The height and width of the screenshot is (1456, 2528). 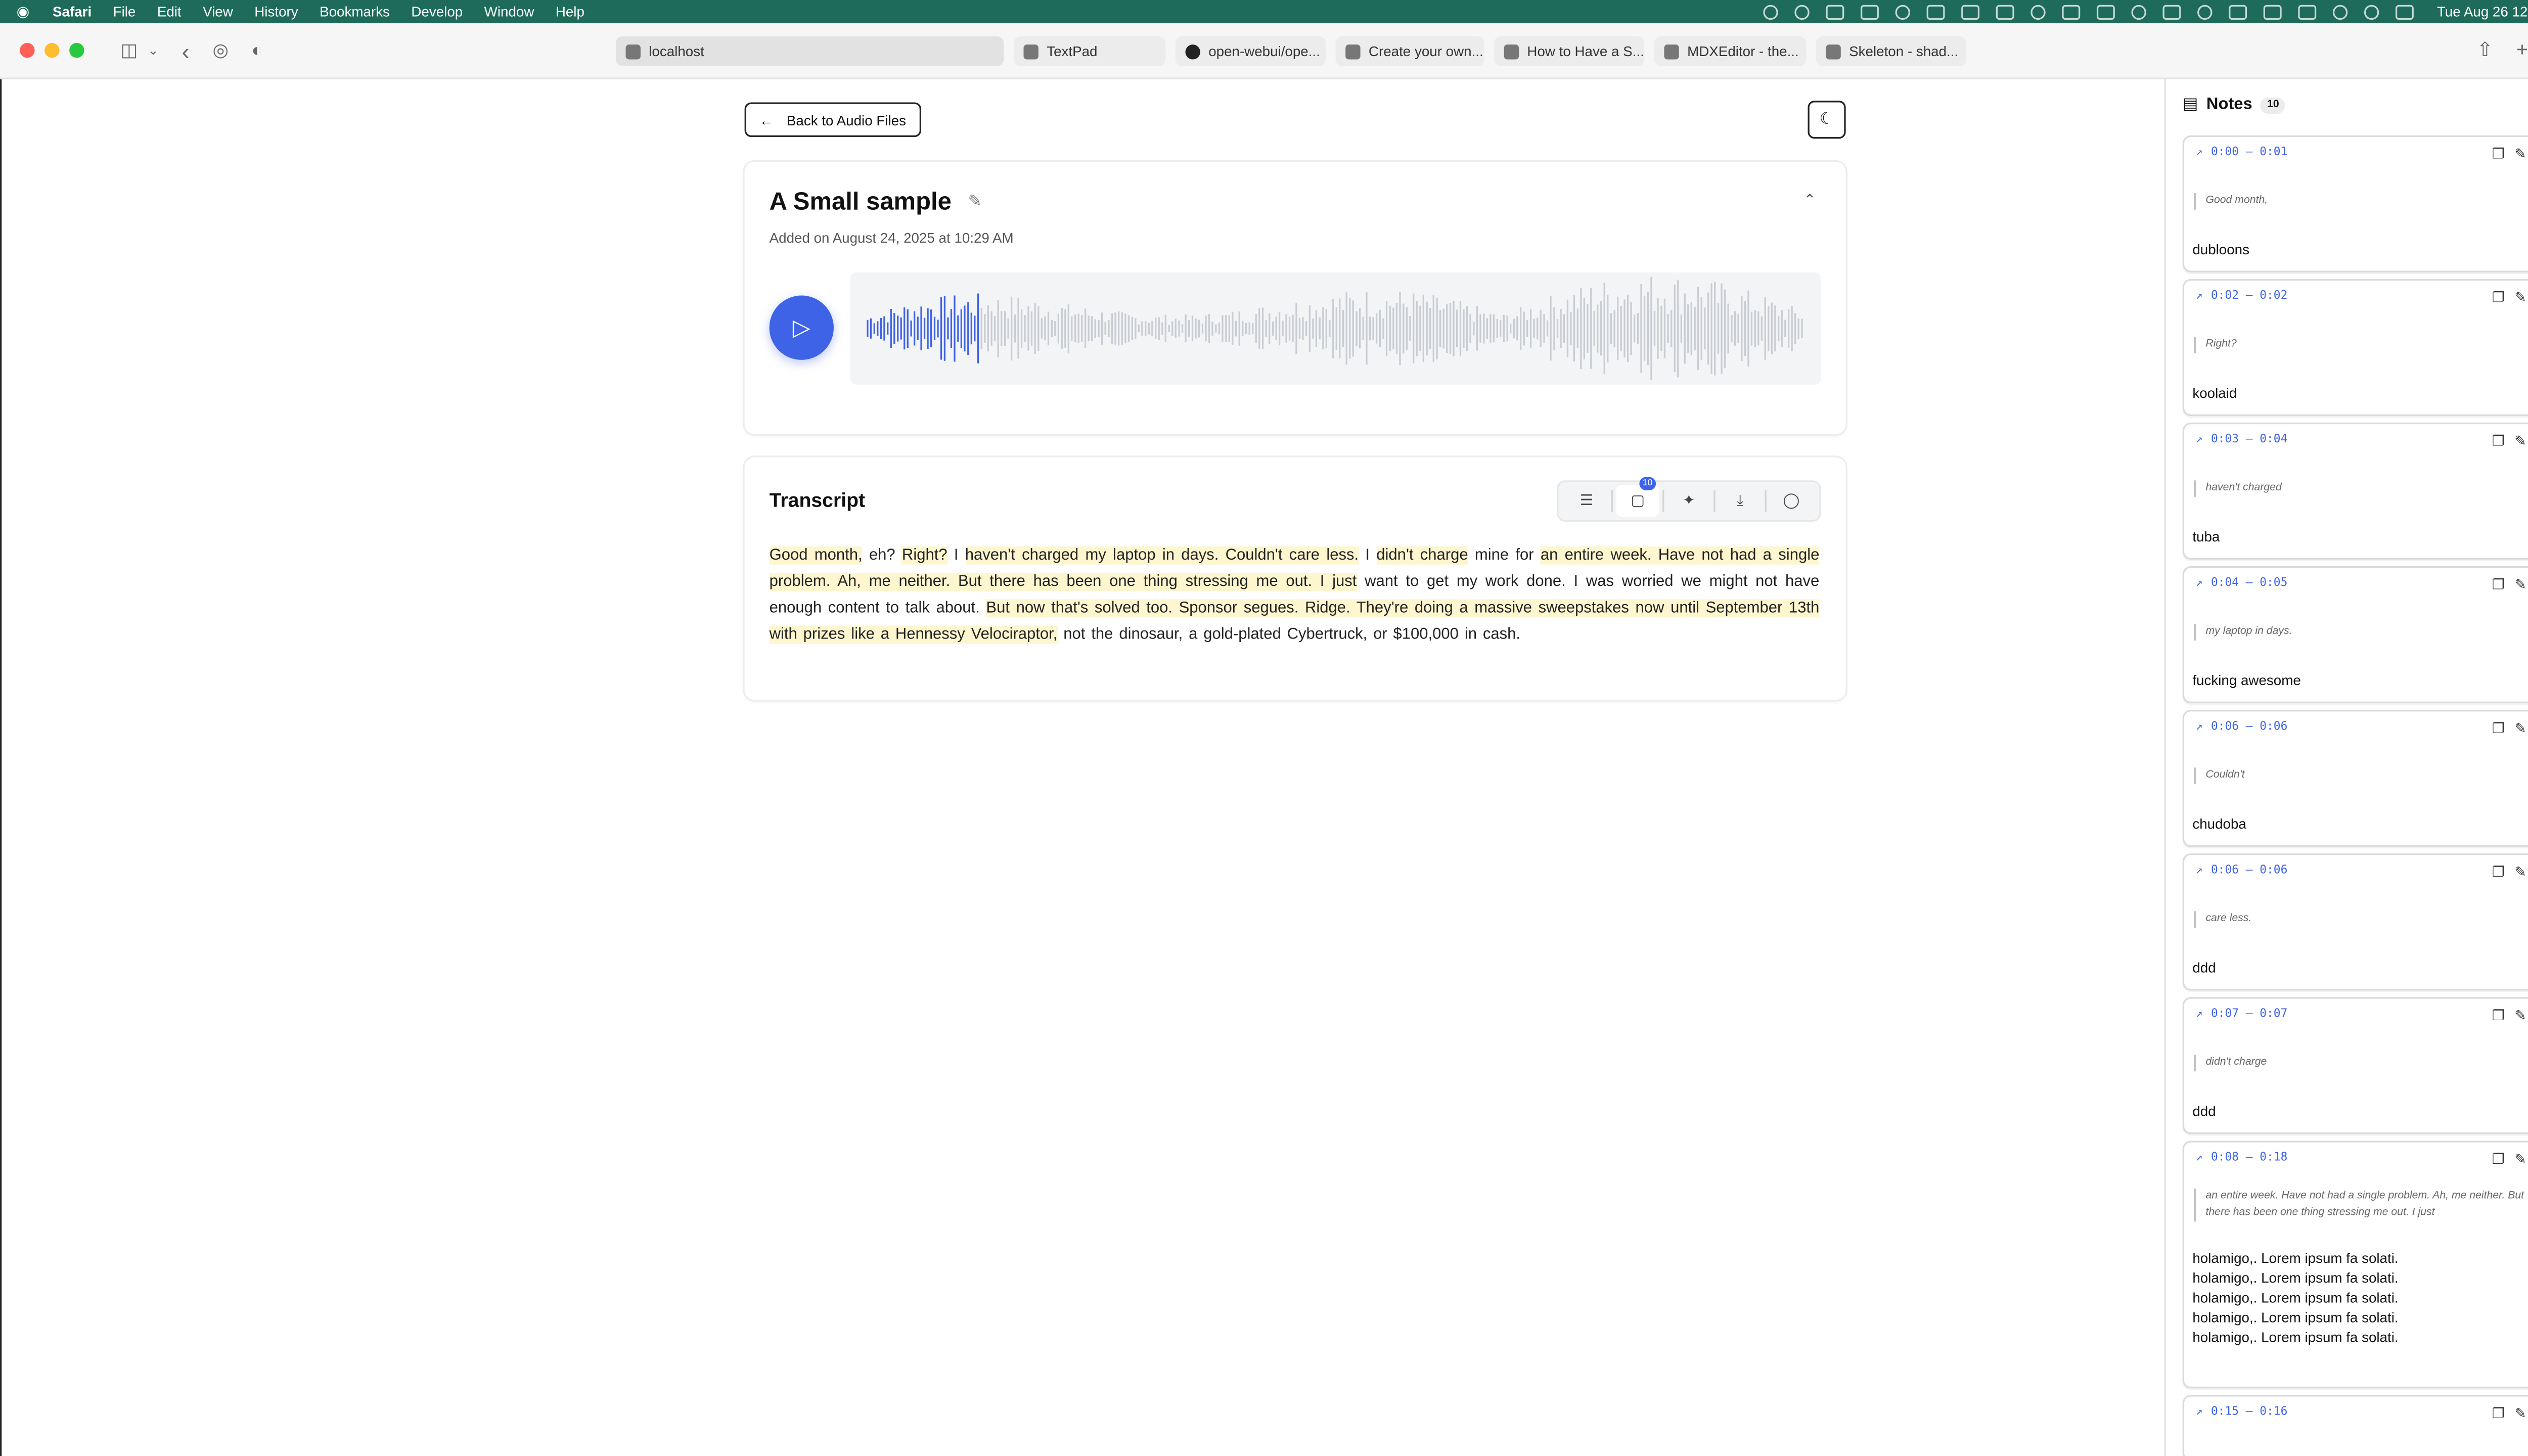 I want to click on menu-history: History, so click(x=276, y=12).